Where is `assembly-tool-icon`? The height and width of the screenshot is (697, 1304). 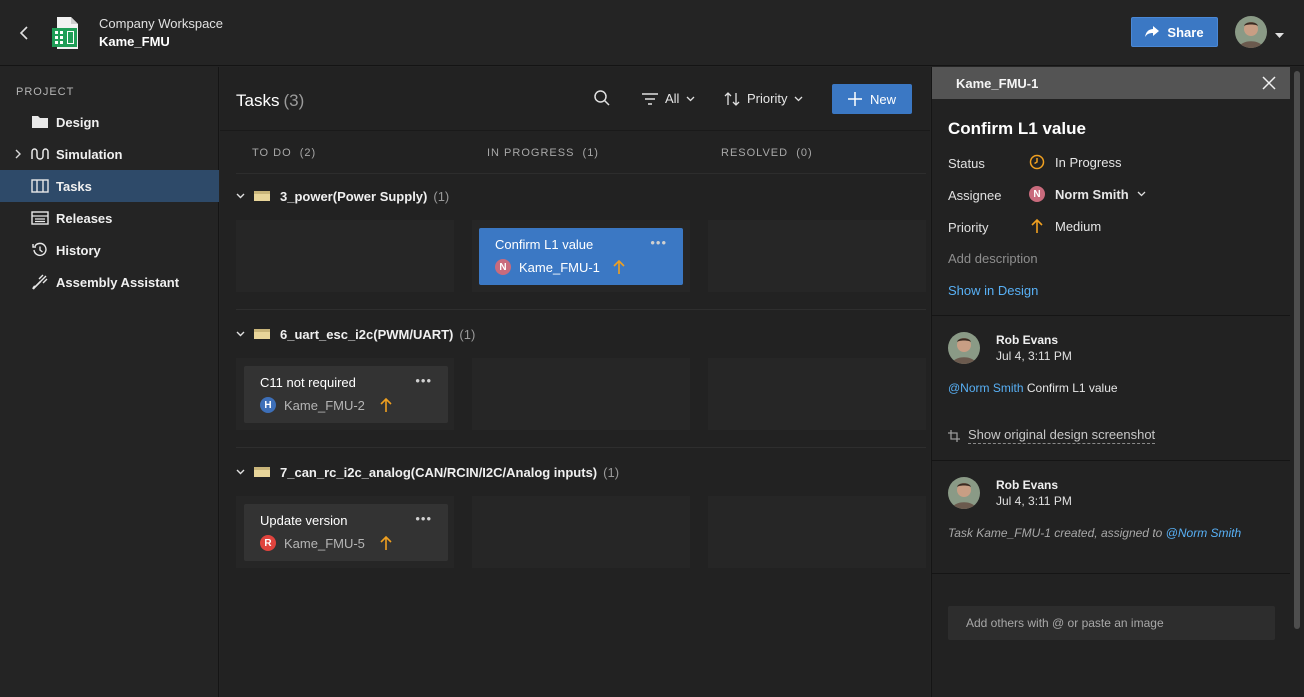
assembly-tool-icon is located at coordinates (40, 282).